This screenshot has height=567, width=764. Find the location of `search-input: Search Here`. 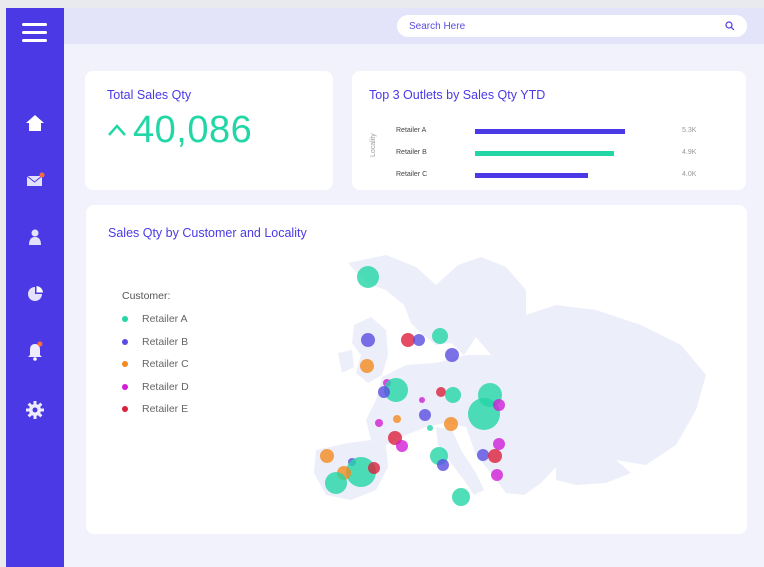

search-input: Search Here is located at coordinates (572, 26).